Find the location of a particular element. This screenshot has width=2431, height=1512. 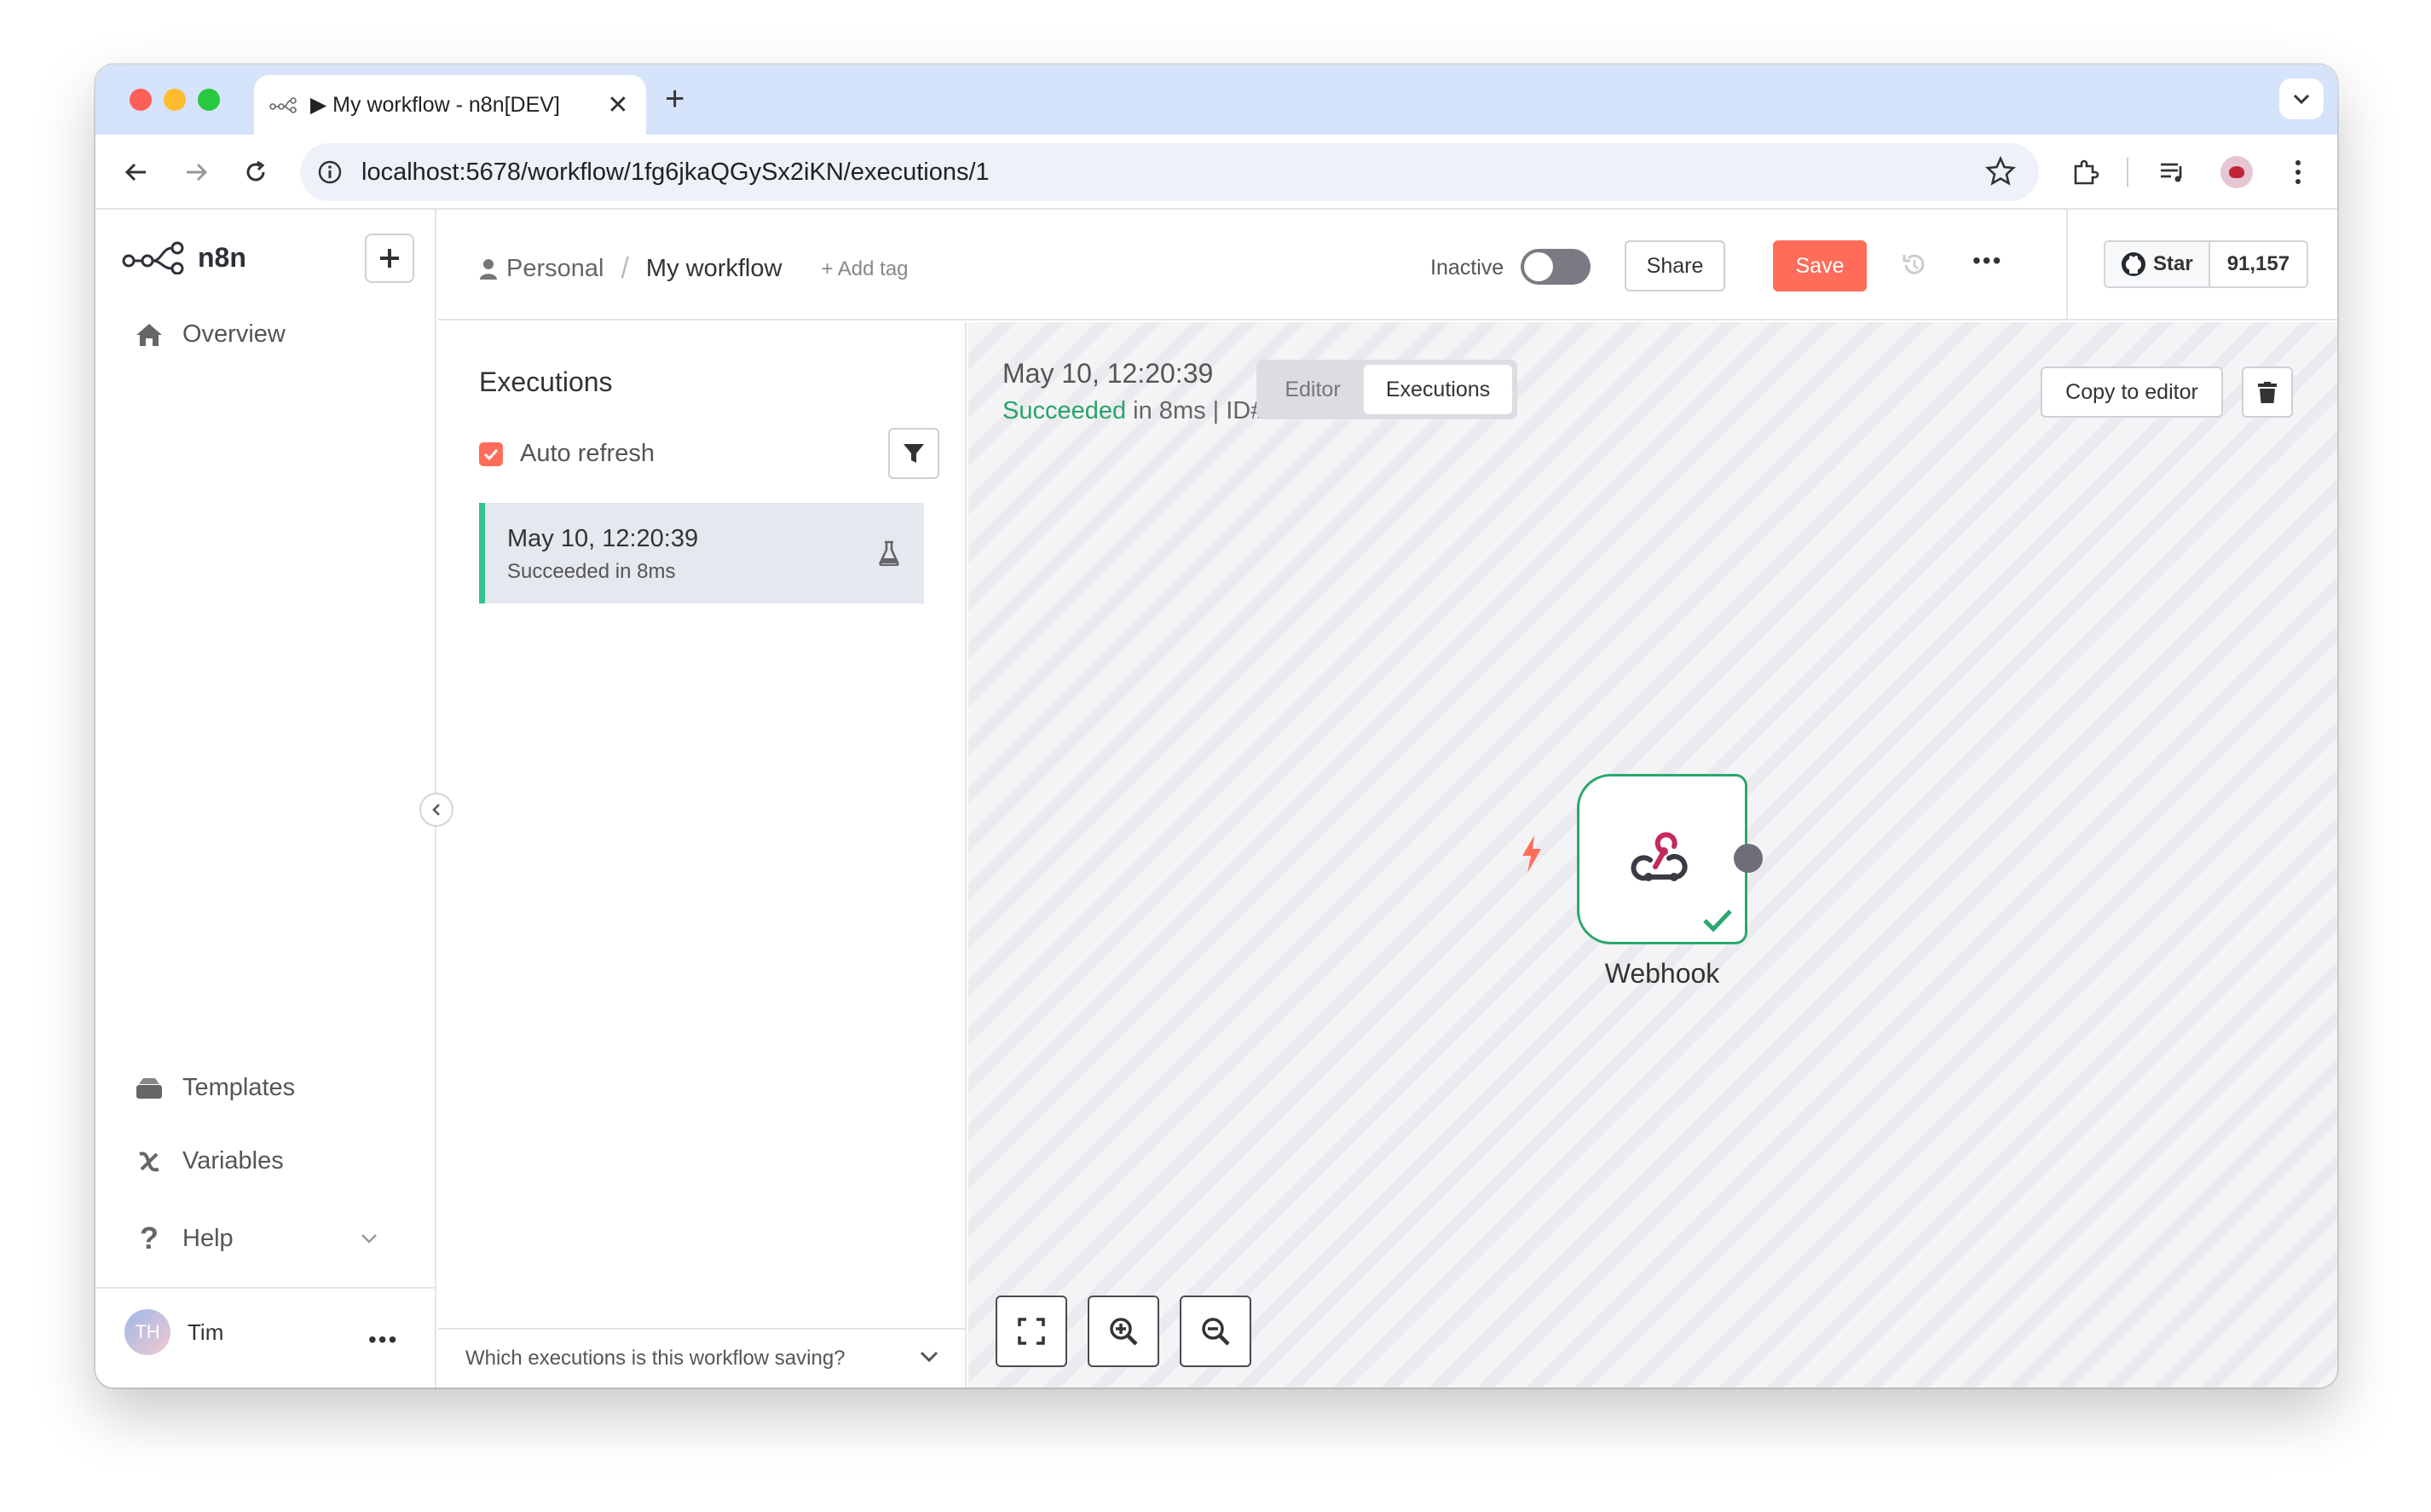

n8n-logo-icon is located at coordinates (153, 257).